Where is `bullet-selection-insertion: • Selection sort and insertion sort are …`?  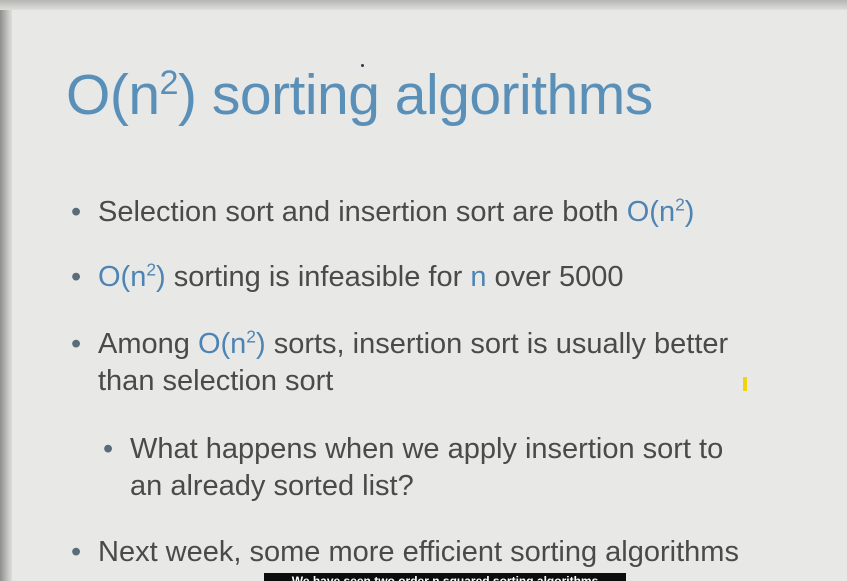
bullet-selection-insertion: • Selection sort and insertion sort are … is located at coordinates (382, 212).